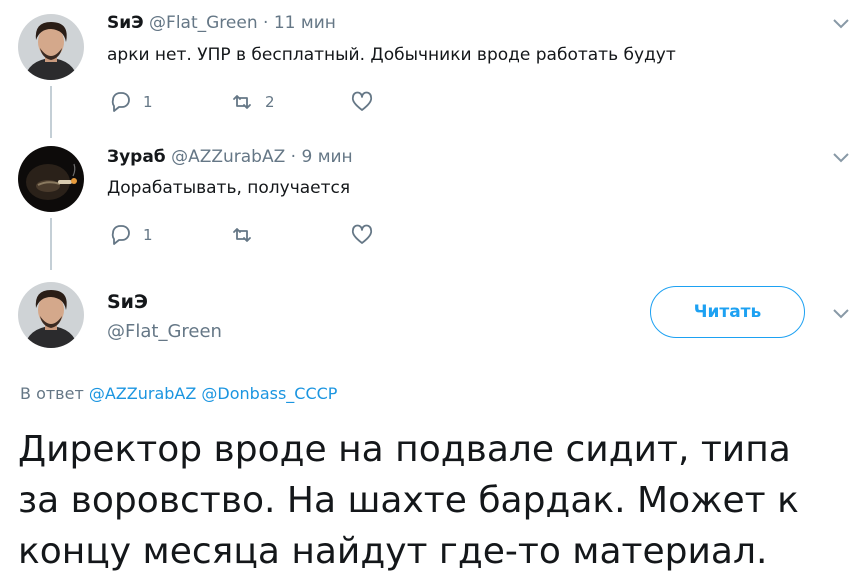 The image size is (851, 574). I want to click on retweet-button, so click(247, 235).